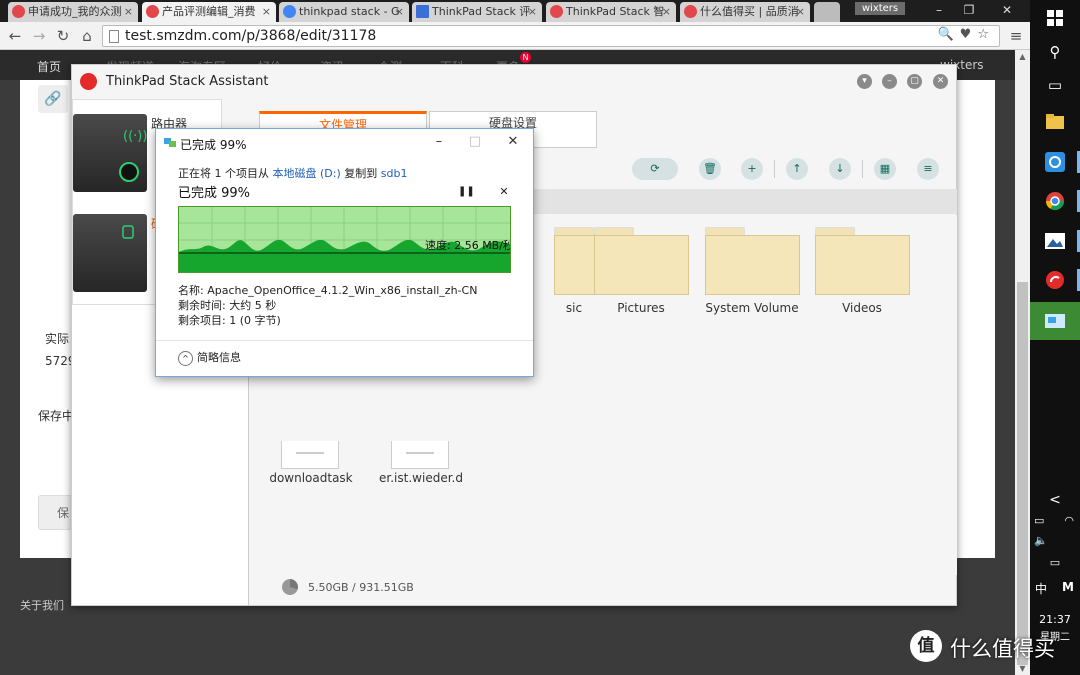 The height and width of the screenshot is (675, 1080). What do you see at coordinates (1055, 85) in the screenshot?
I see `task-view-icon: ▭` at bounding box center [1055, 85].